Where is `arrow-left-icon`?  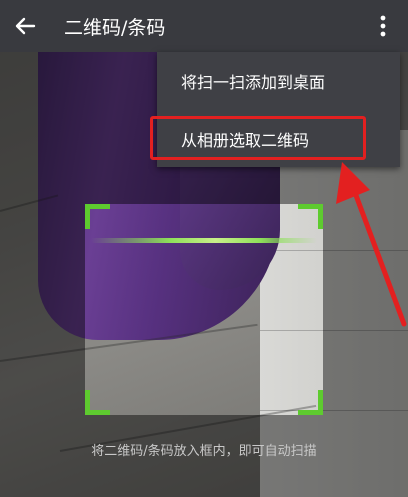 arrow-left-icon is located at coordinates (25, 26).